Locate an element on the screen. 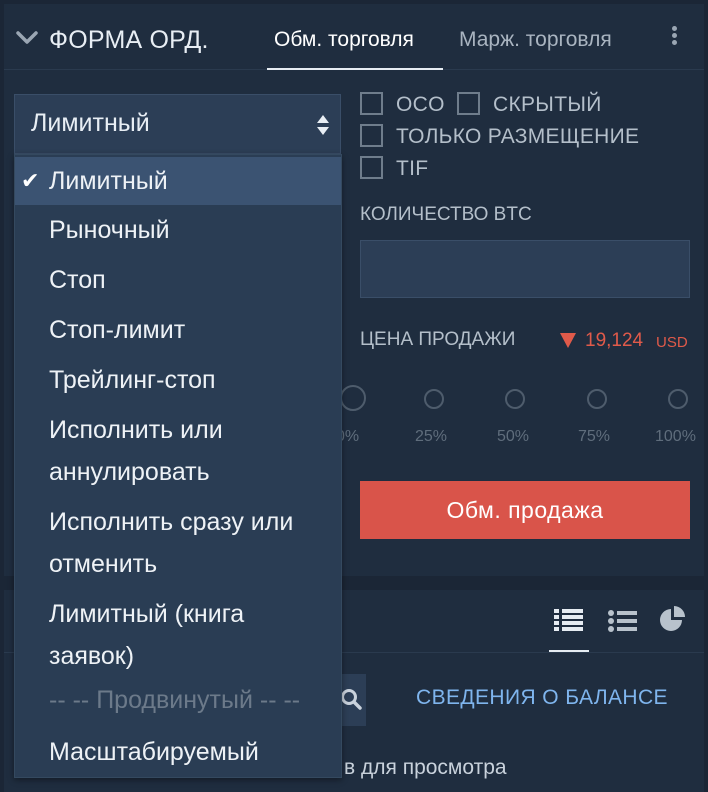 The image size is (708, 792). search-button is located at coordinates (352, 700).